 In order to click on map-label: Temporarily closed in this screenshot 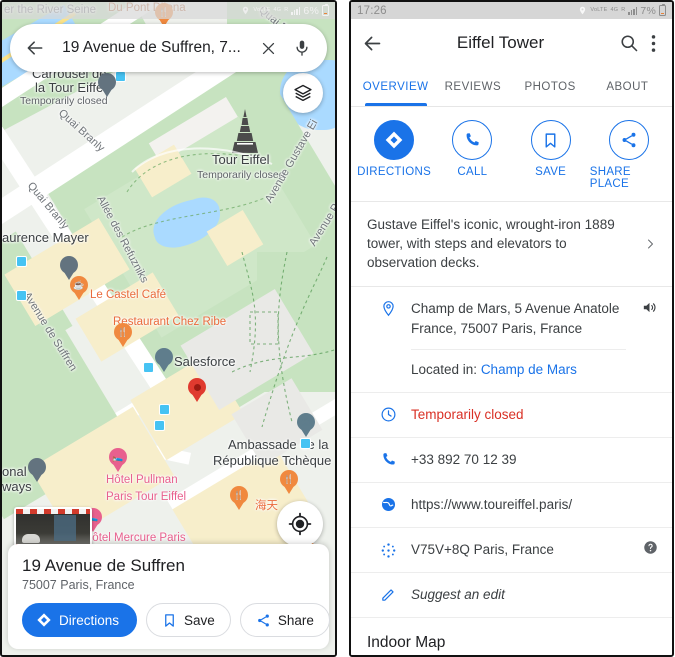, I will do `click(64, 101)`.